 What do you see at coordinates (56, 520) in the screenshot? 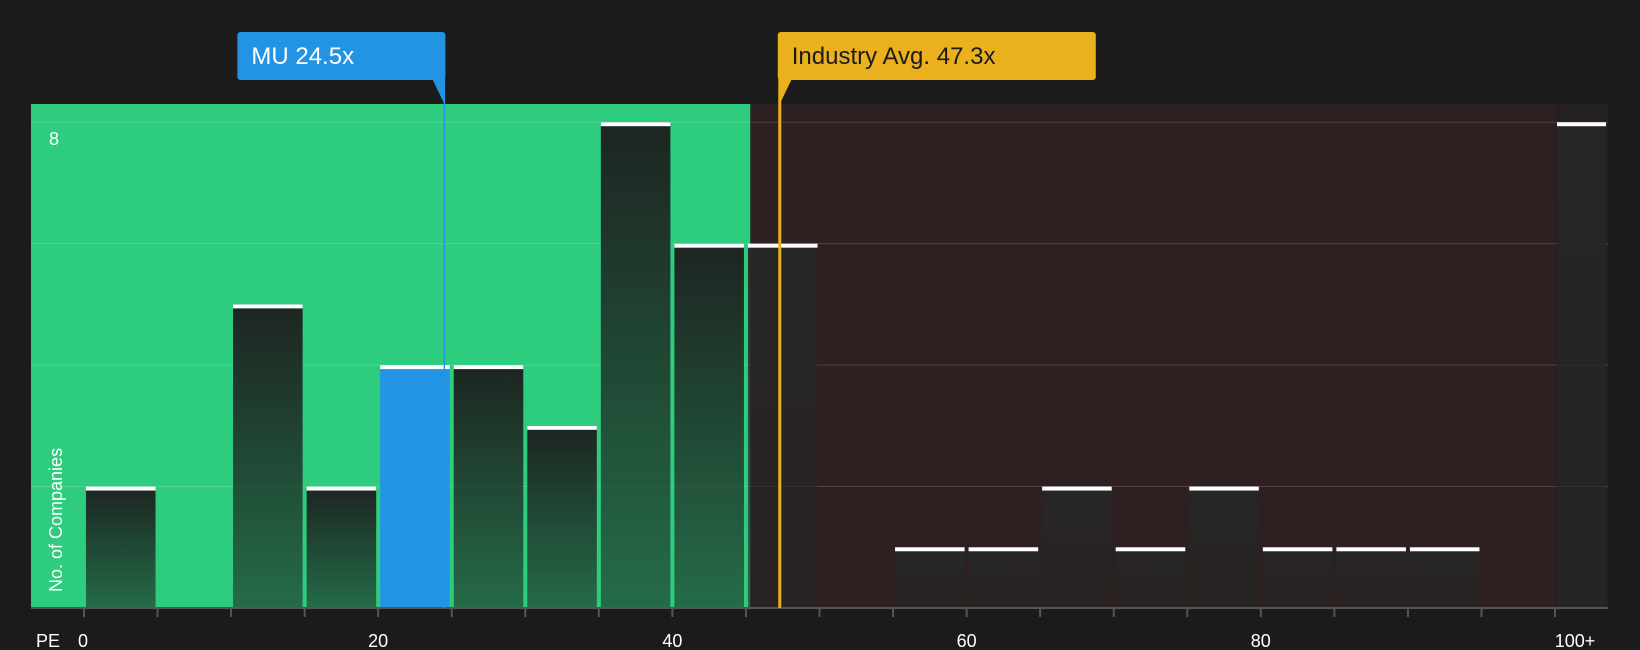
I see `y-axis-title: No. of Companies` at bounding box center [56, 520].